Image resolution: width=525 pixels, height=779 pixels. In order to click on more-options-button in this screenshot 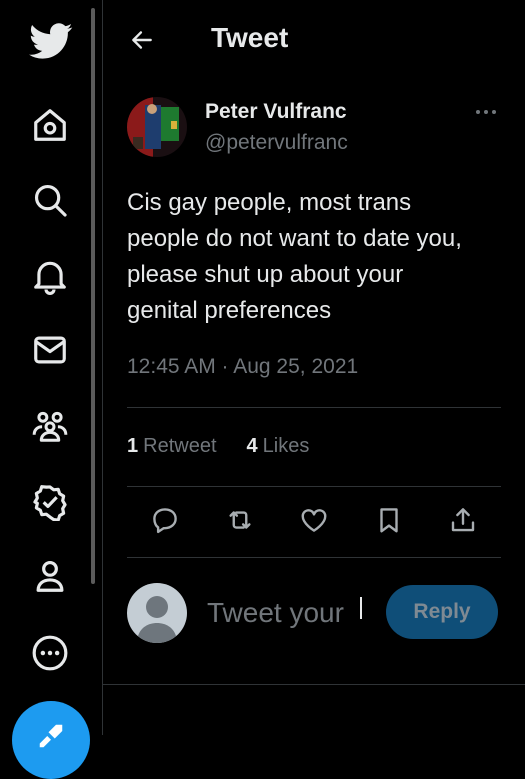, I will do `click(486, 112)`.